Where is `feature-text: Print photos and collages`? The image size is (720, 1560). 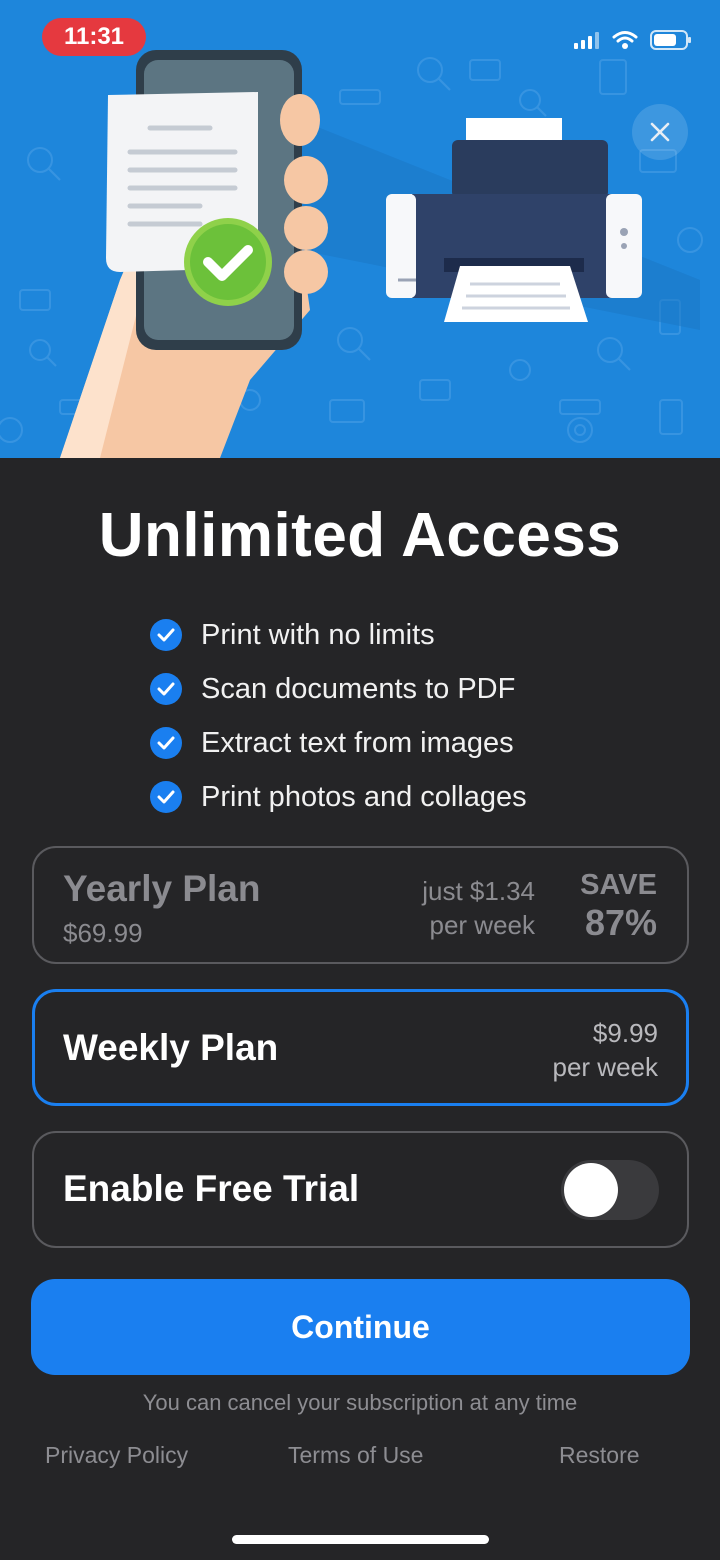
feature-text: Print photos and collages is located at coordinates (364, 796).